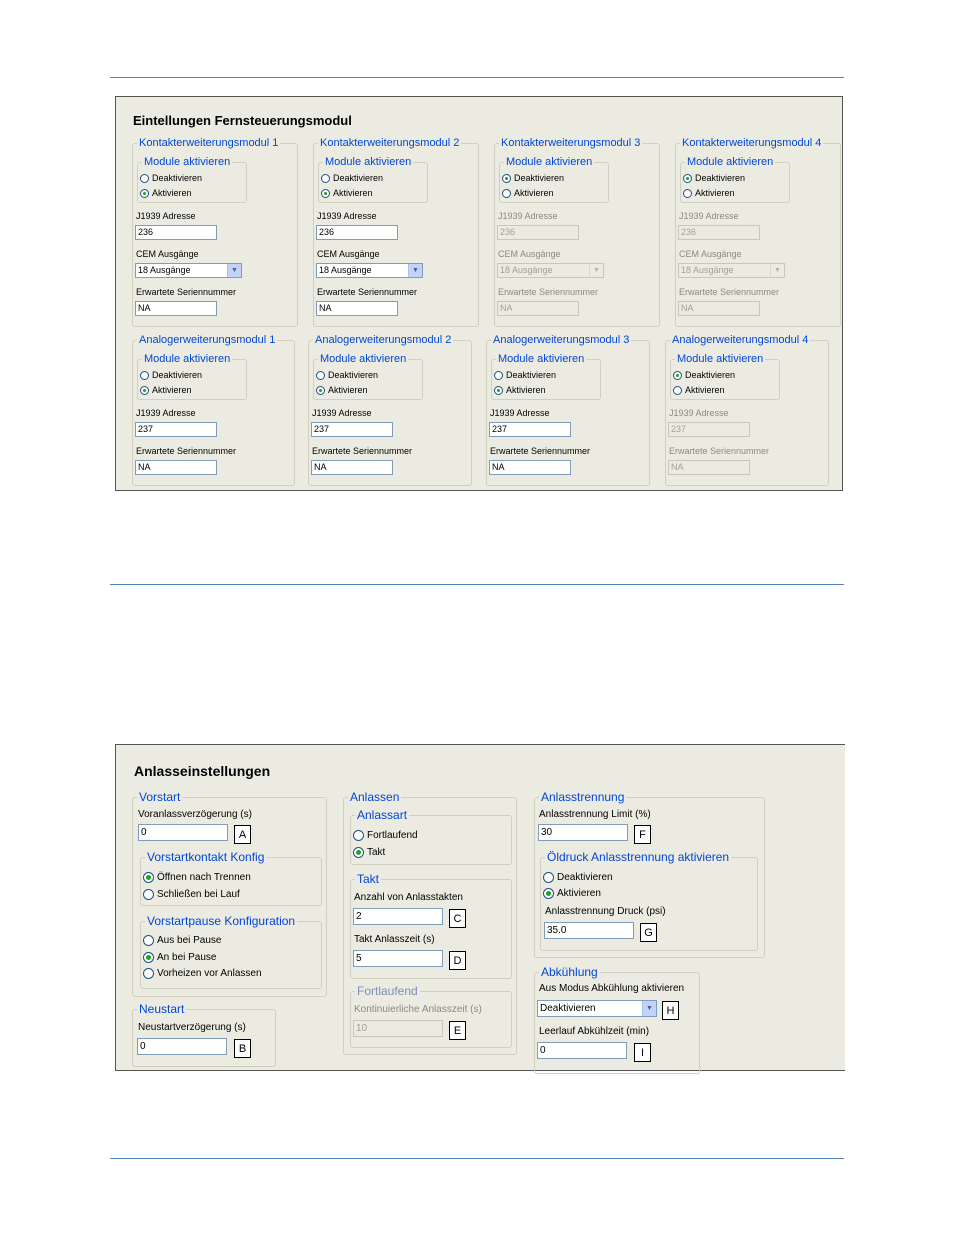  I want to click on cooldown-mode-dropdown: Deaktivieren ▼, so click(597, 1008).